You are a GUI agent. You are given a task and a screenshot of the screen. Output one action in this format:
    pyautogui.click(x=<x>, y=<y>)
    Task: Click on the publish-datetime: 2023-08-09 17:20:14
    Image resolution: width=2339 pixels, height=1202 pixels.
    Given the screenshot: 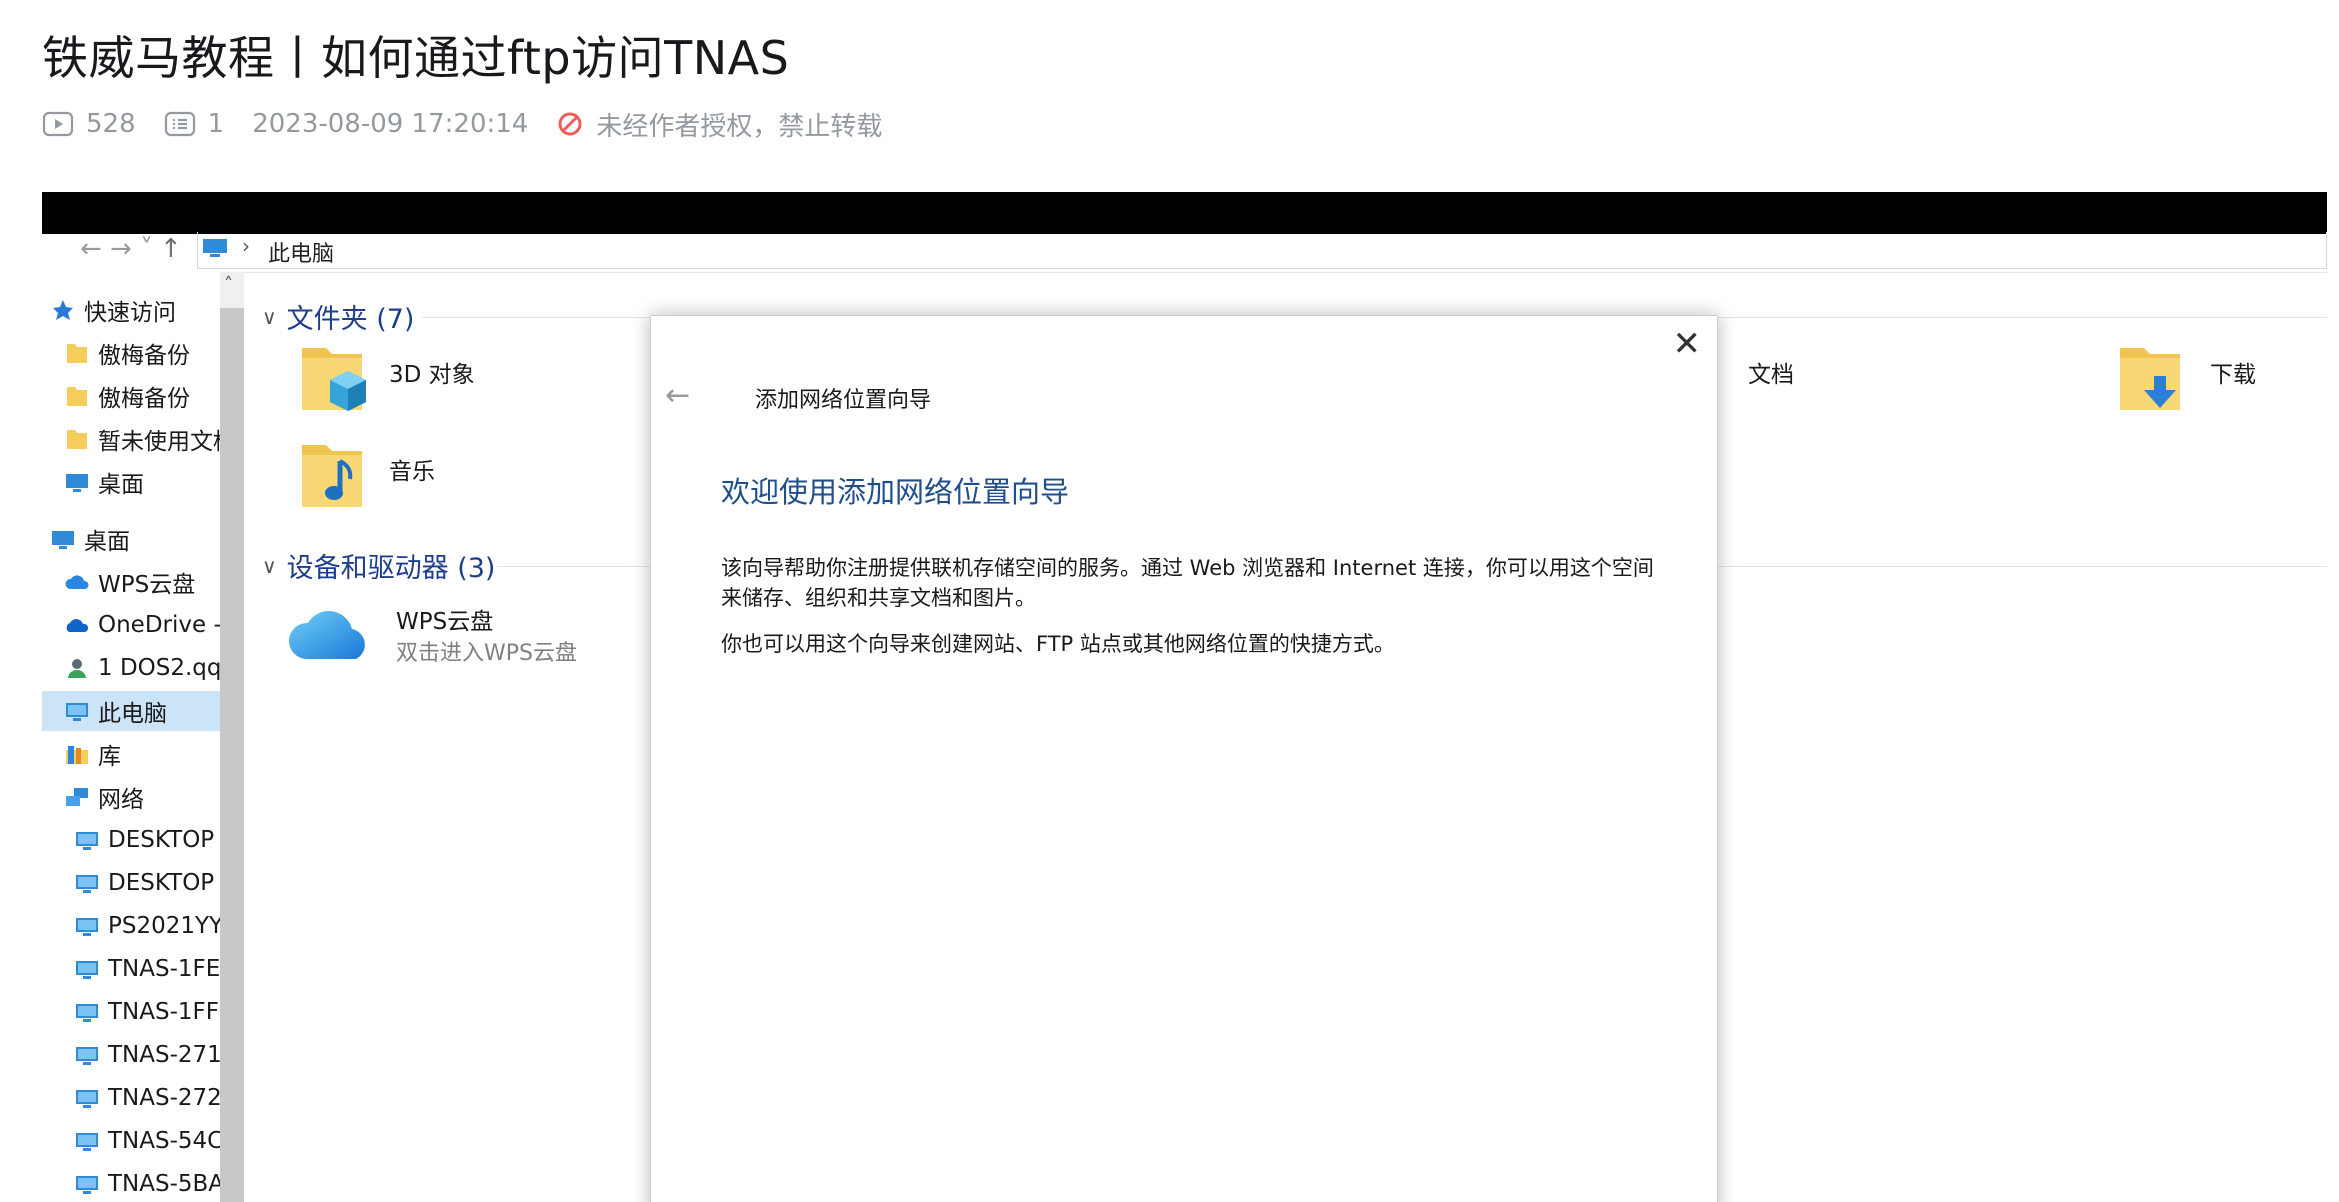 What is the action you would take?
    pyautogui.click(x=390, y=124)
    